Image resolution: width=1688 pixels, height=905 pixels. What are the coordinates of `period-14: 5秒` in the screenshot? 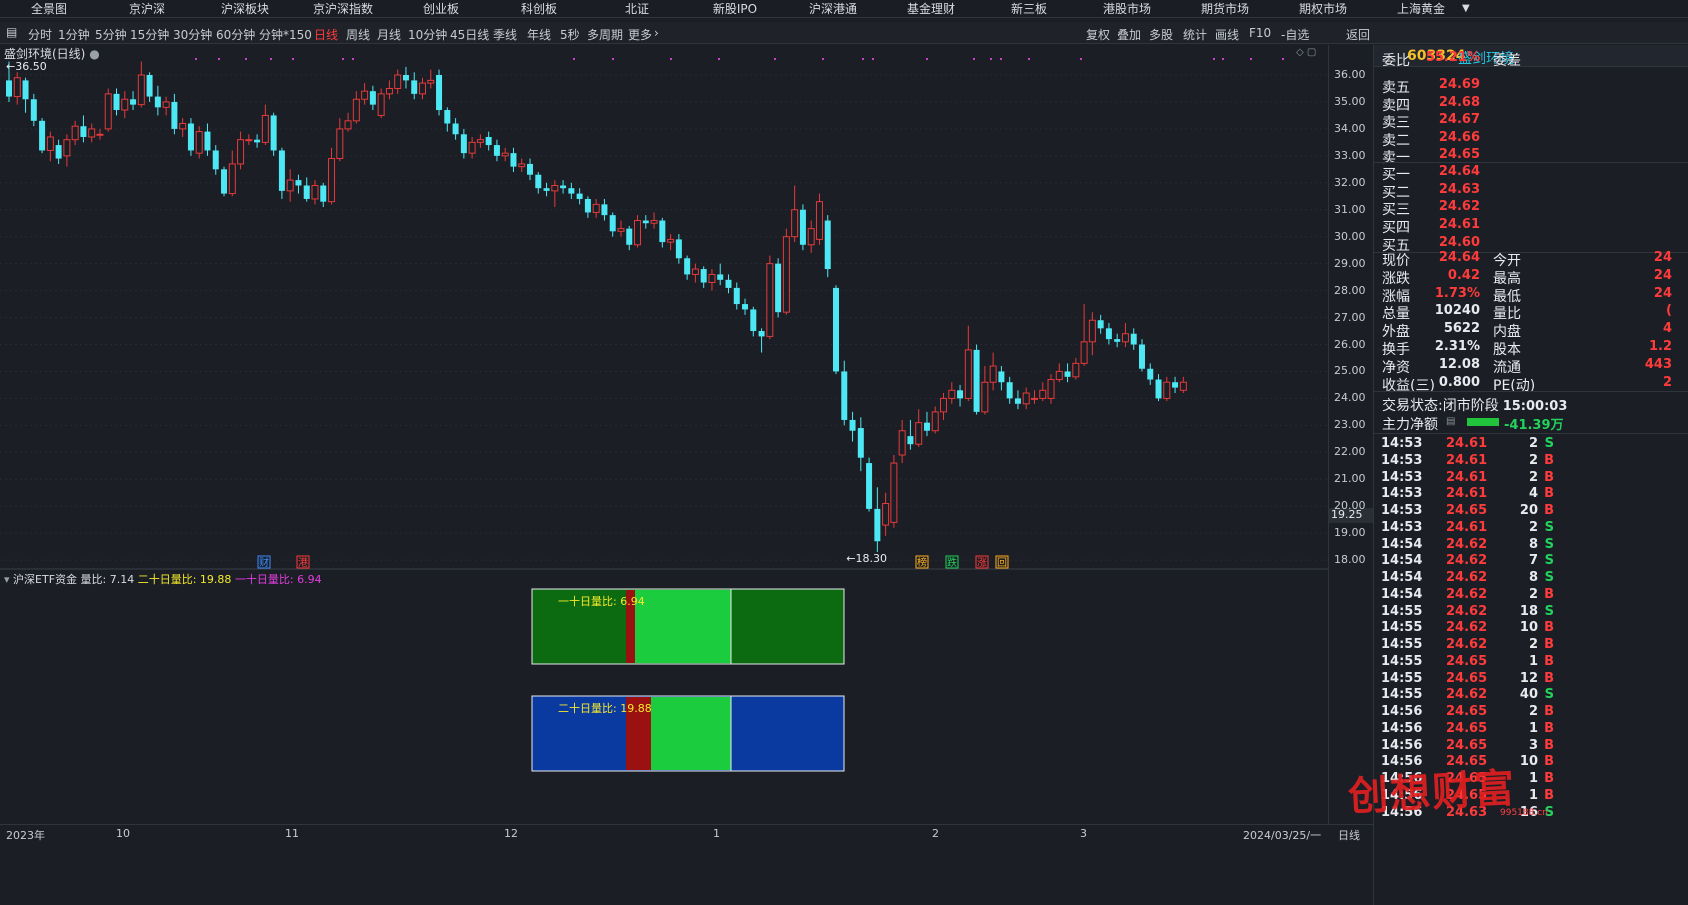 It's located at (570, 34).